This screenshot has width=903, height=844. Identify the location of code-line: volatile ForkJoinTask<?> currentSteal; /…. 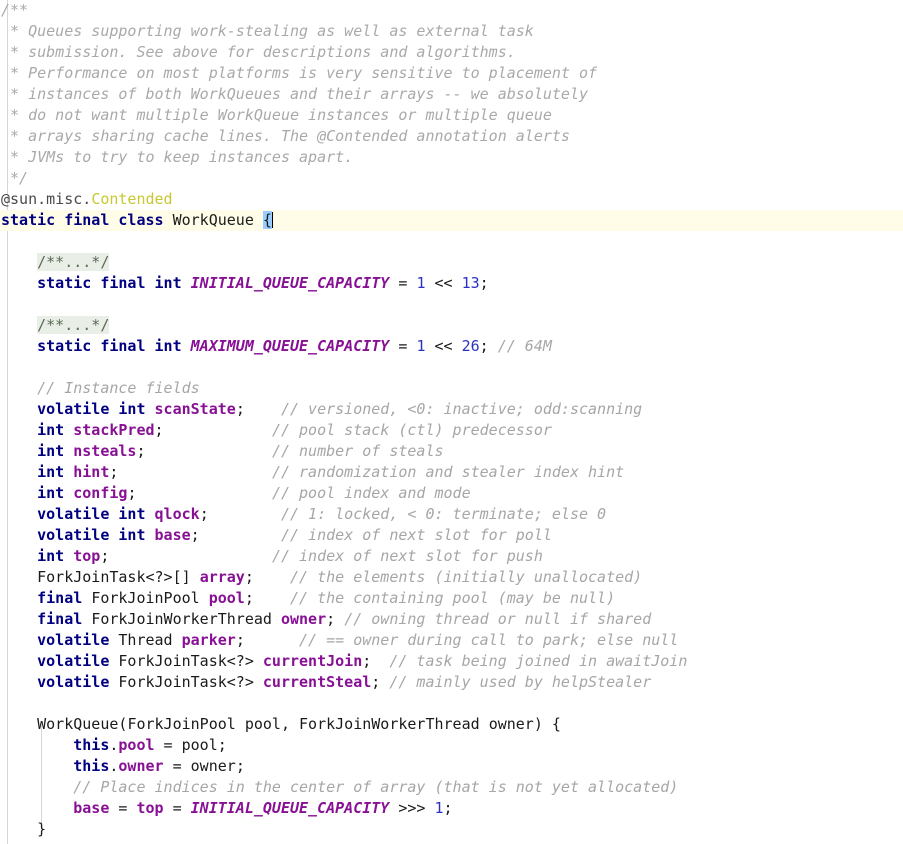
(451, 682).